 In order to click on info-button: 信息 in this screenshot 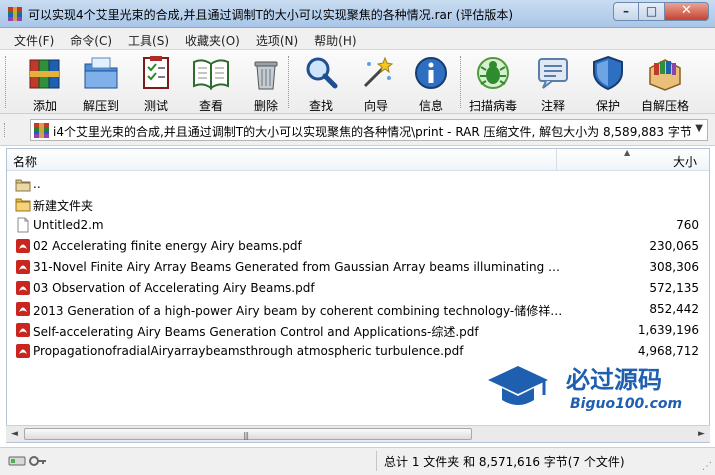, I will do `click(431, 83)`.